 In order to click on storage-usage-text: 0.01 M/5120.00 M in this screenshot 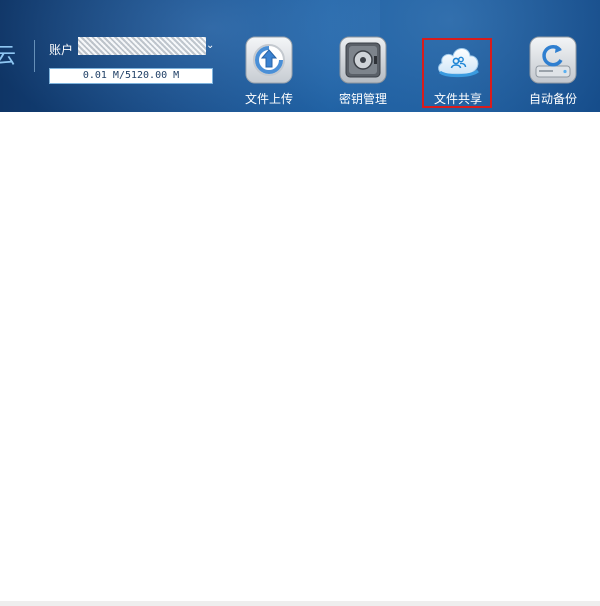, I will do `click(131, 75)`.